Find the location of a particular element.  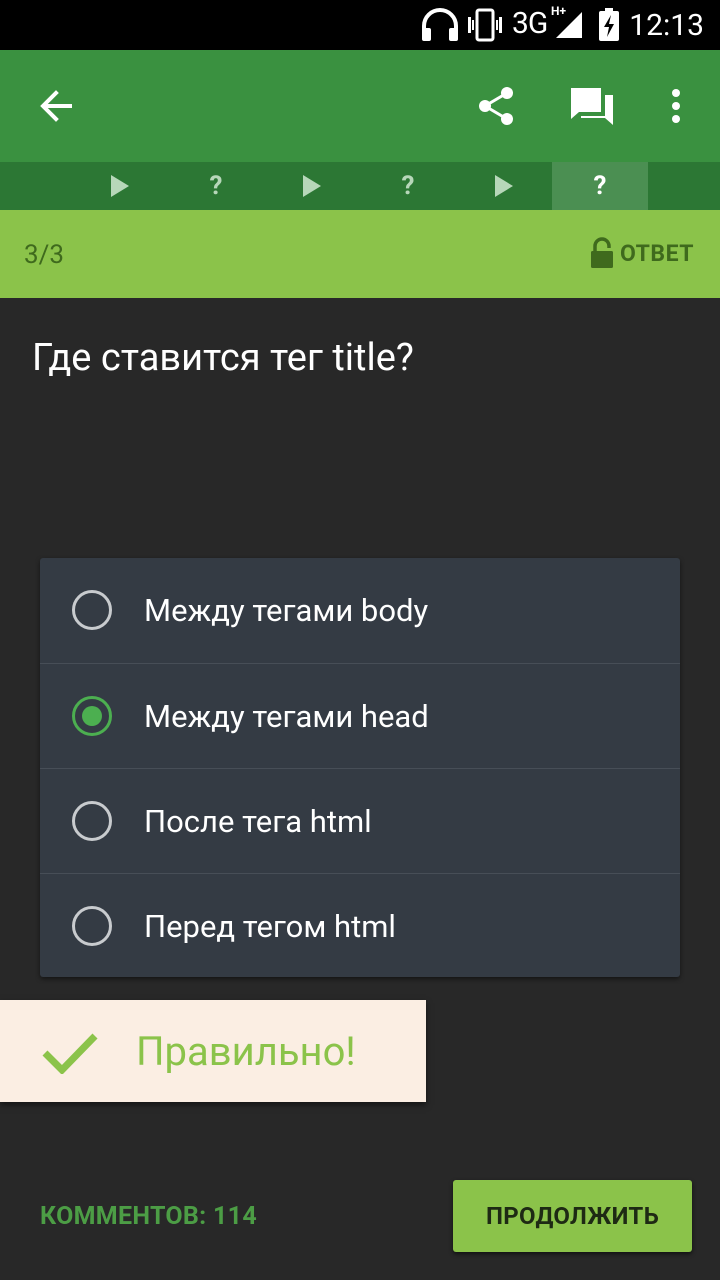

result-banner: Правильно! is located at coordinates (213, 1051).